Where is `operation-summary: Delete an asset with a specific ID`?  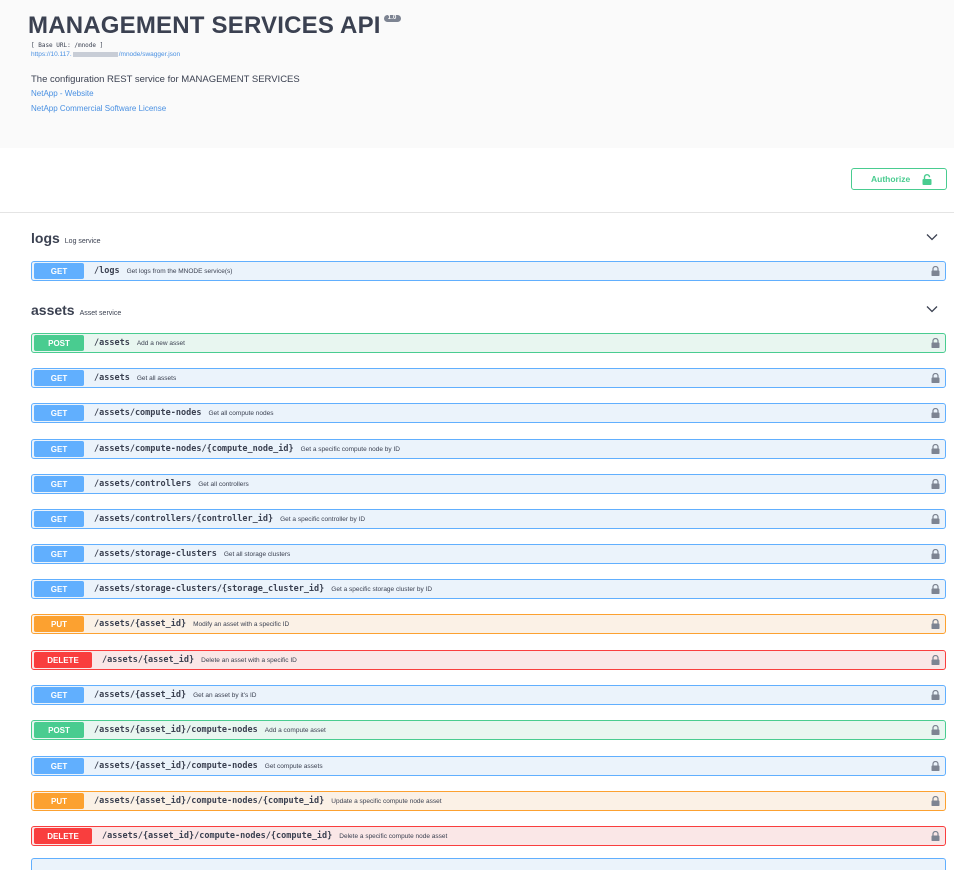 operation-summary: Delete an asset with a specific ID is located at coordinates (249, 660).